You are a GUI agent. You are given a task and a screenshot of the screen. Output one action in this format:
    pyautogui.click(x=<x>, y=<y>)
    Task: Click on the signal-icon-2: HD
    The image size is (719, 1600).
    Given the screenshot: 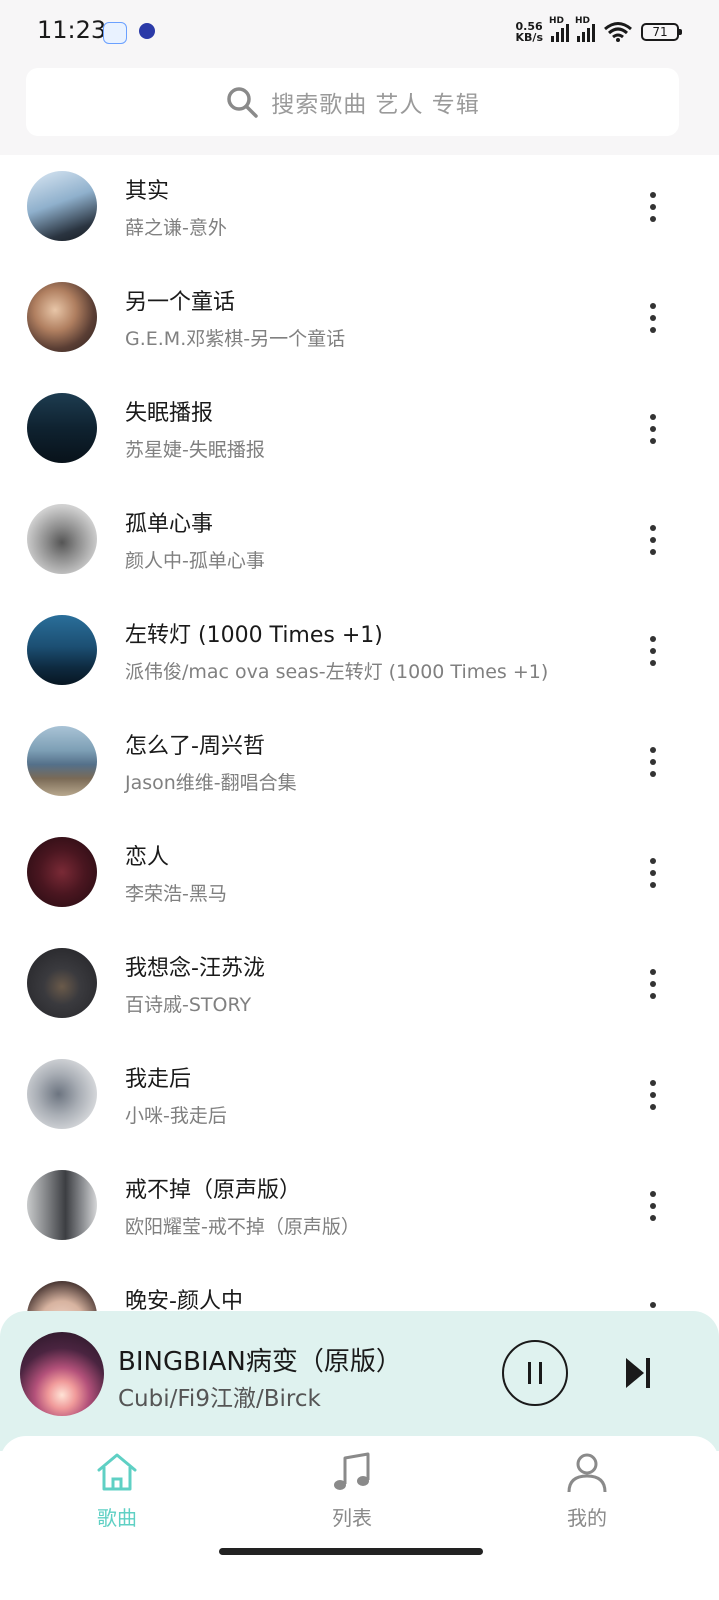 What is the action you would take?
    pyautogui.click(x=585, y=29)
    